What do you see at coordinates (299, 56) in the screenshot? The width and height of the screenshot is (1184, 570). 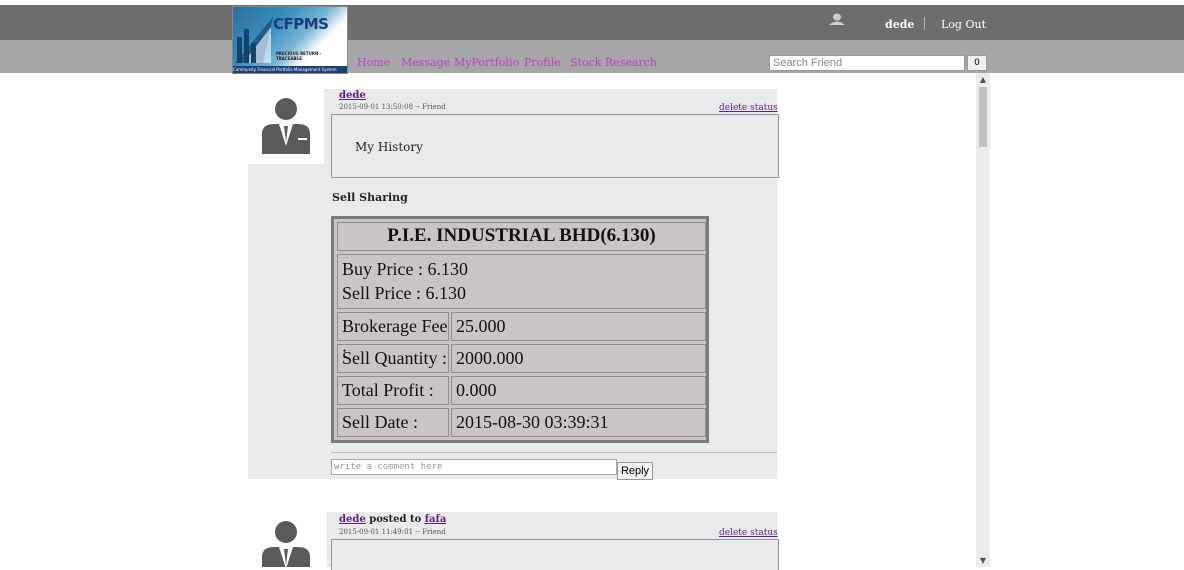 I see `logo-tagline: PRECIOUS RETURN · TRACEABLE` at bounding box center [299, 56].